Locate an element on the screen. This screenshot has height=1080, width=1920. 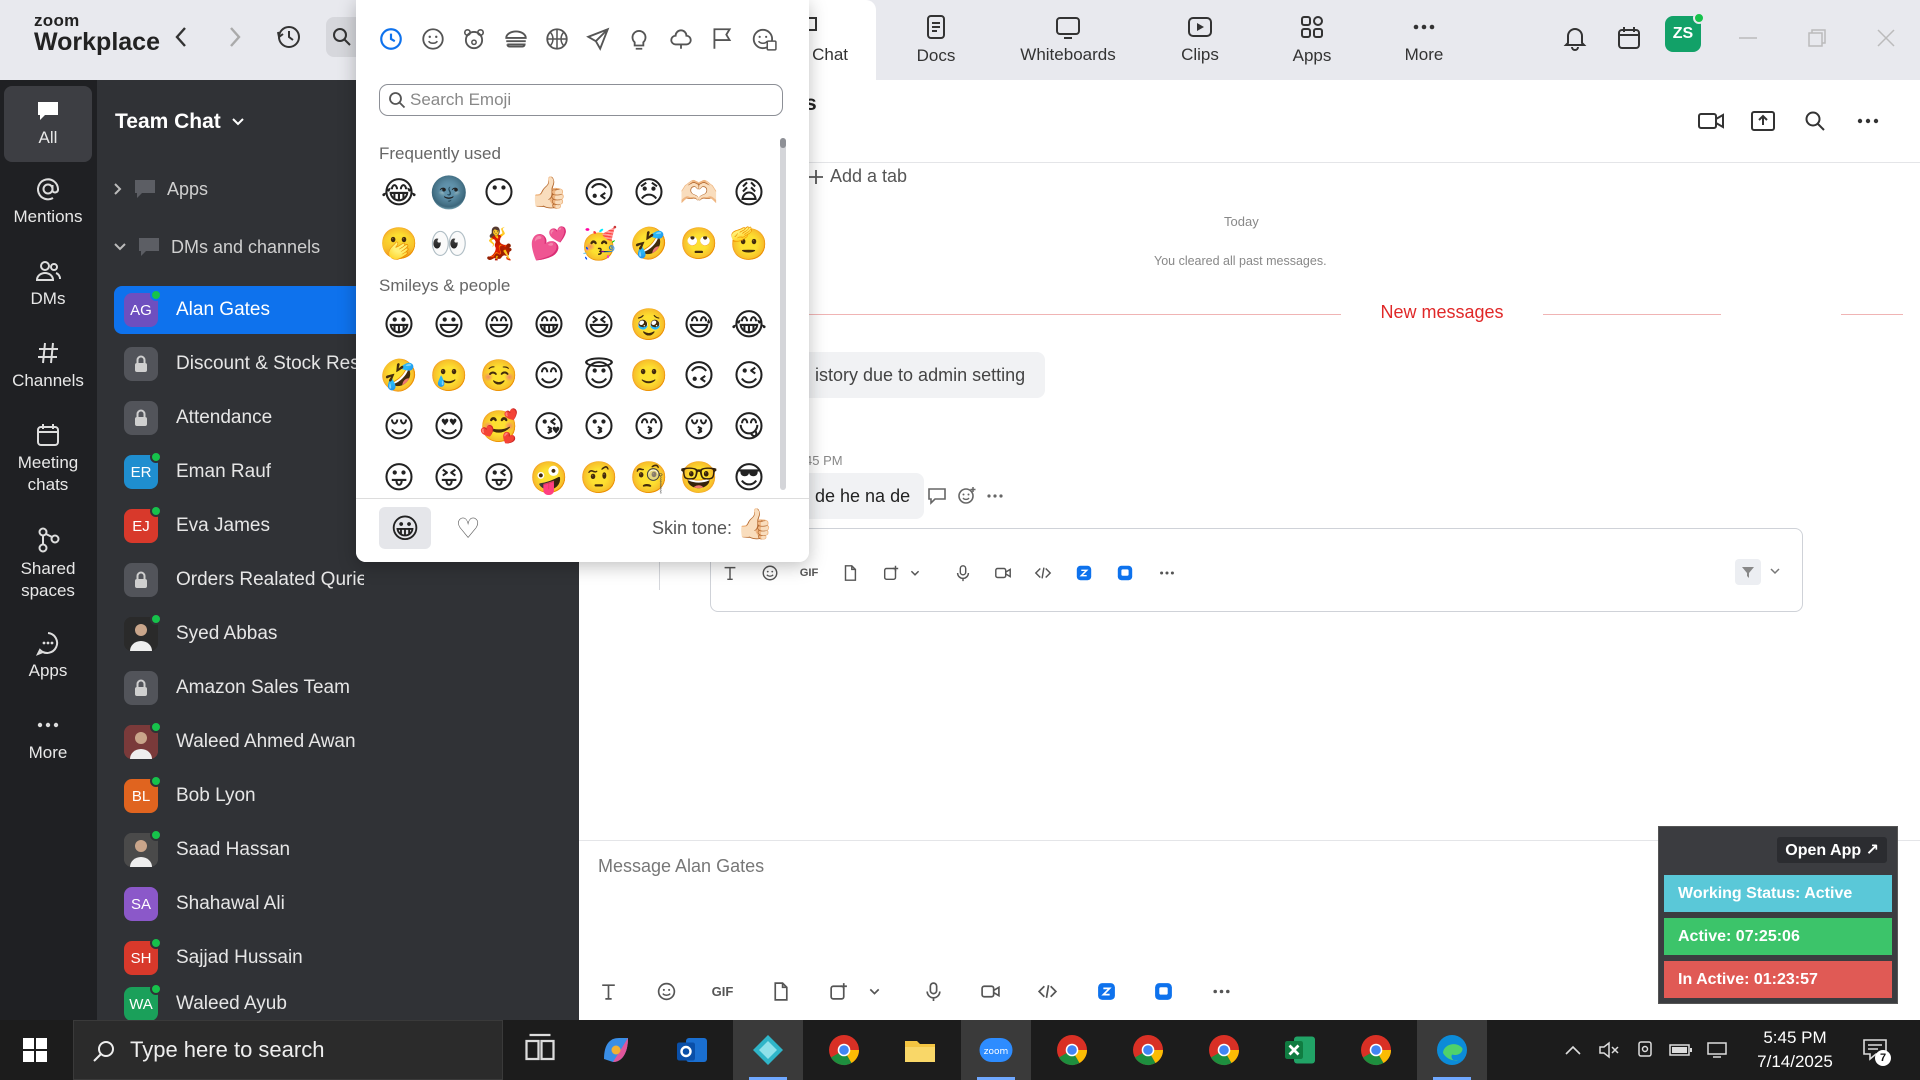
group-dms-channels: DMs and channels is located at coordinates (216, 247).